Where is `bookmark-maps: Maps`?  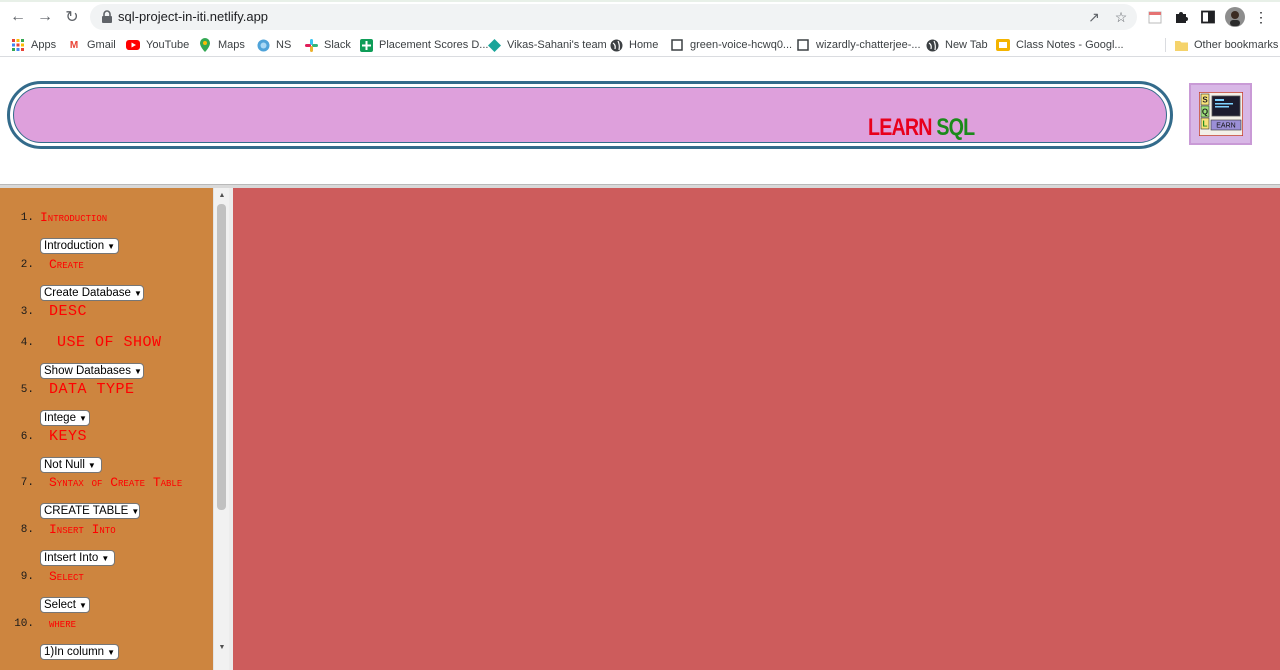
bookmark-maps: Maps is located at coordinates (221, 45).